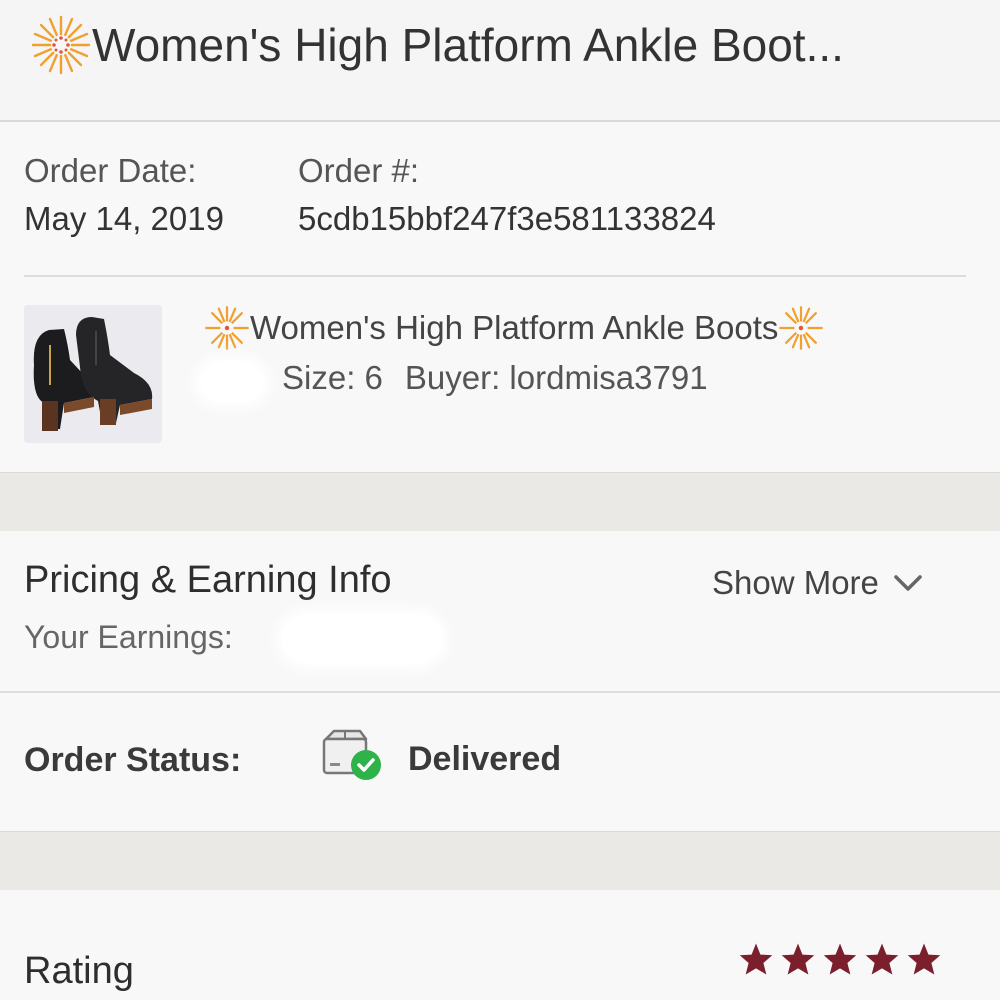  What do you see at coordinates (362, 639) in the screenshot?
I see `redacted-earnings` at bounding box center [362, 639].